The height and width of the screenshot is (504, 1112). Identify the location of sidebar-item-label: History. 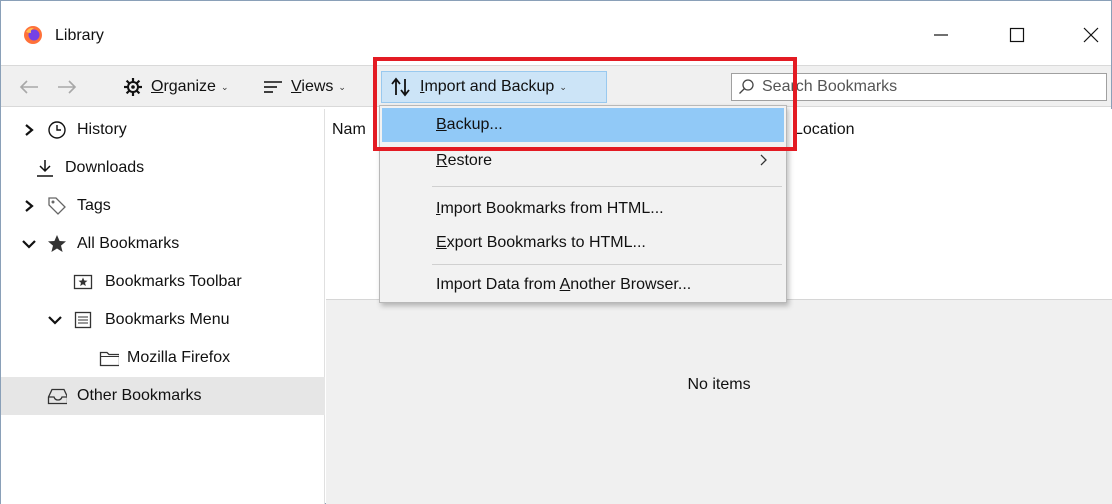
(102, 129).